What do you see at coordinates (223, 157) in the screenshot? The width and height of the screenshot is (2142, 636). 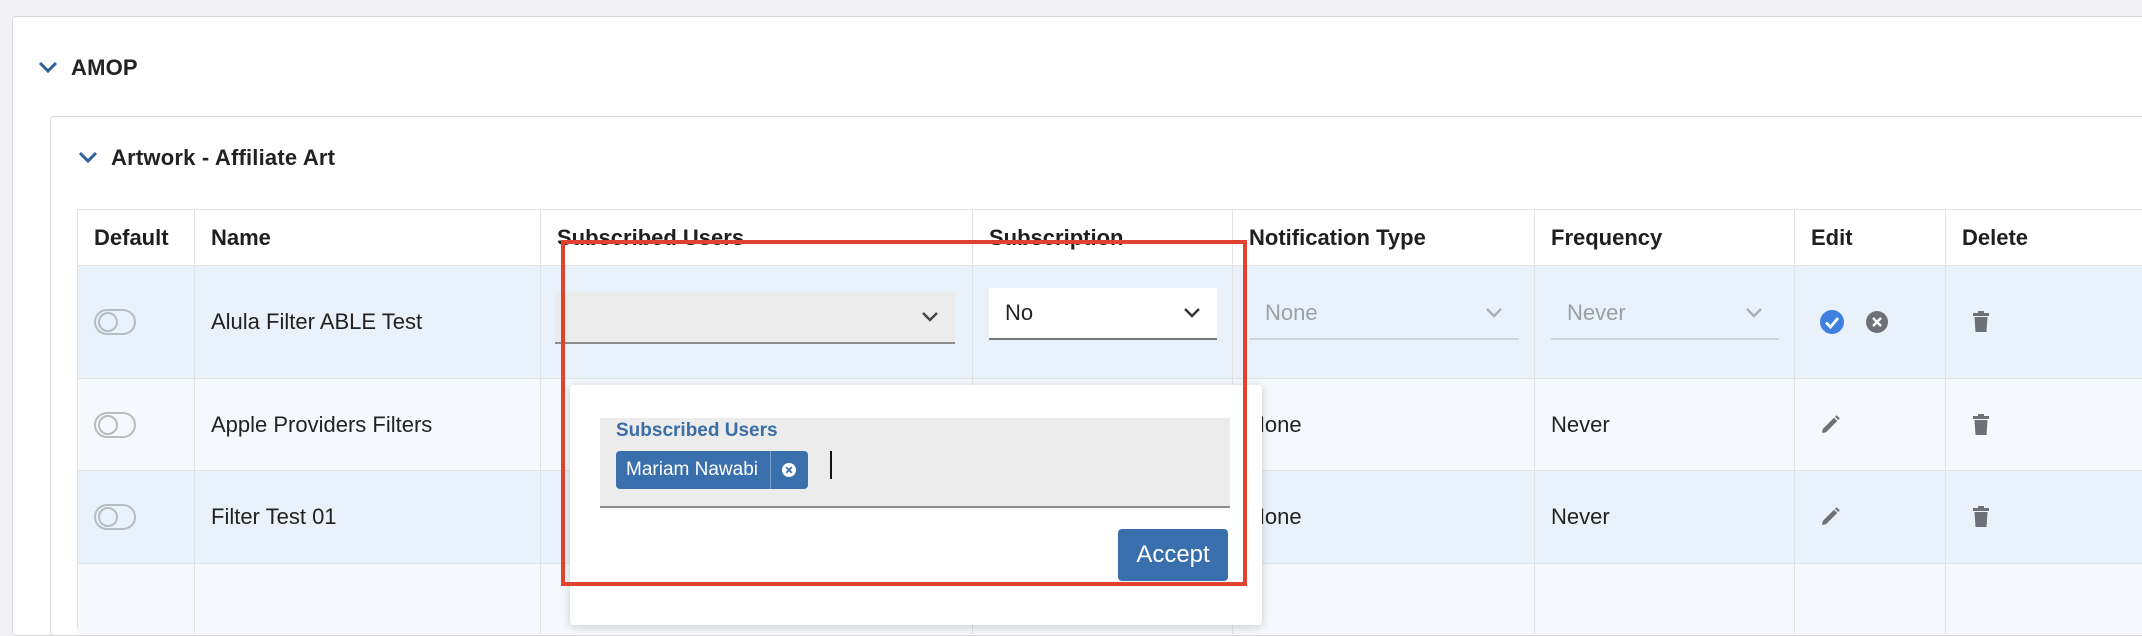 I see `artwork-title: Artwork - Affiliate Art` at bounding box center [223, 157].